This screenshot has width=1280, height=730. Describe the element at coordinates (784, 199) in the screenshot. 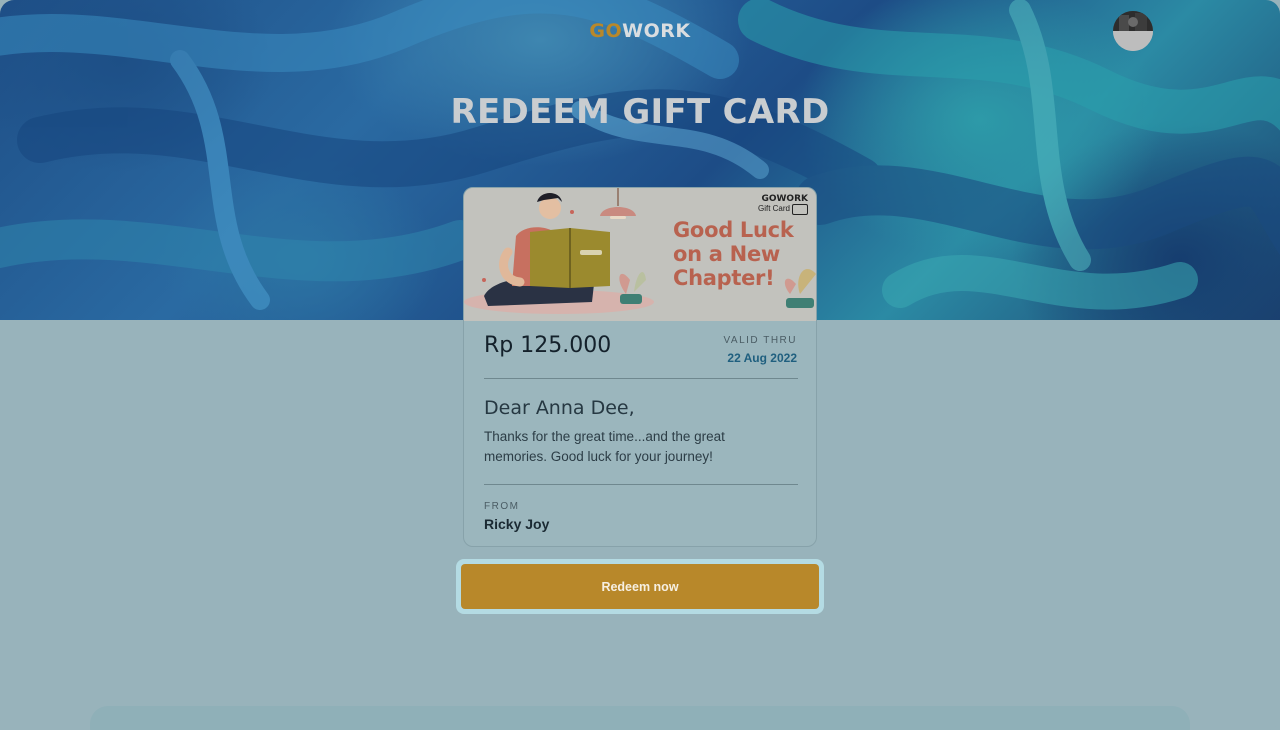

I see `brand-name: GOWORK` at that location.